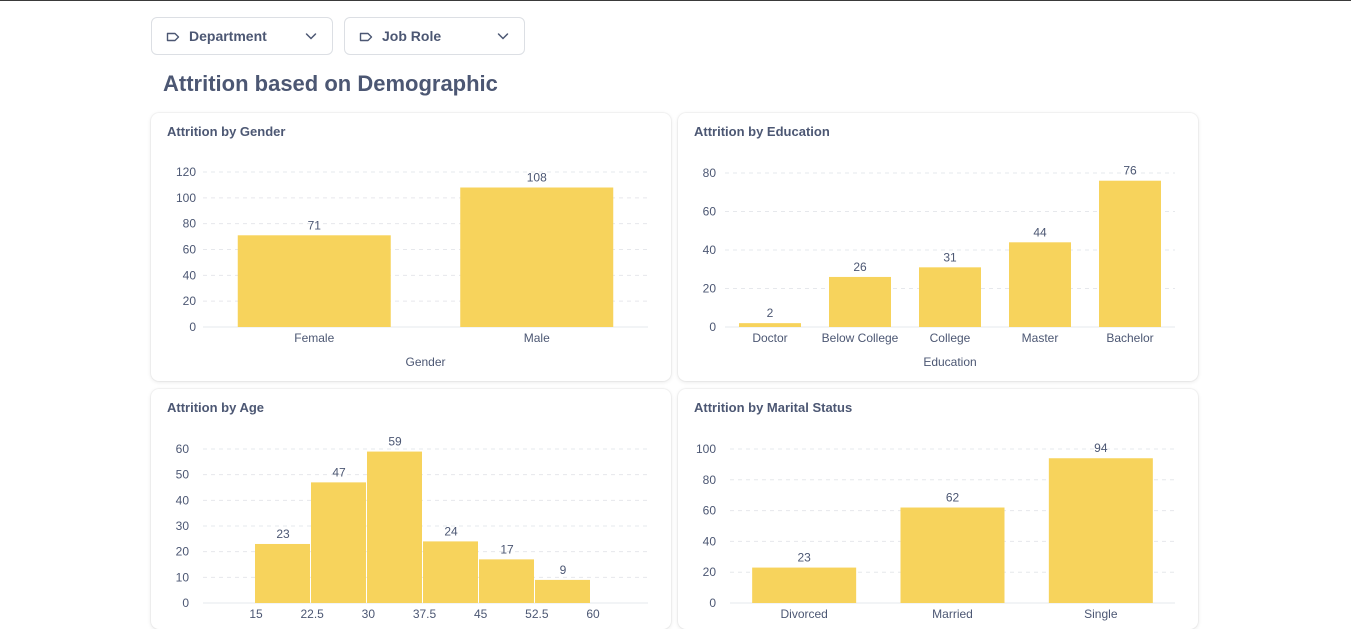 This screenshot has height=629, width=1351. I want to click on data-label: 44, so click(1040, 232).